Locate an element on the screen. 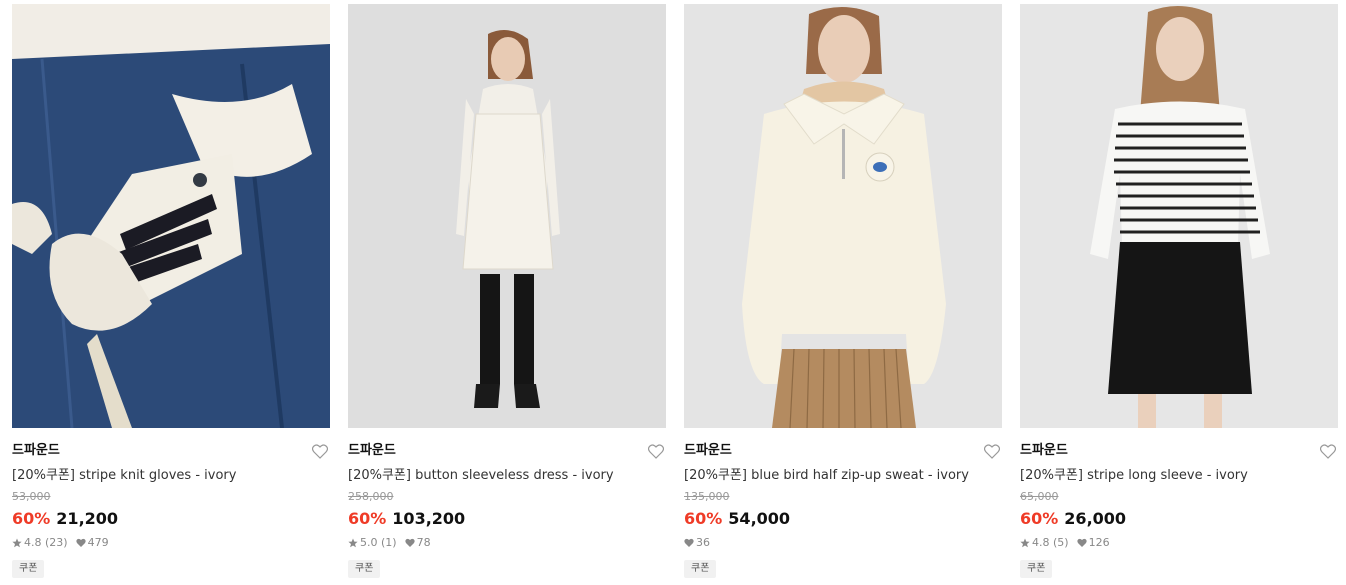 The width and height of the screenshot is (1346, 585). original-price: 53,000 is located at coordinates (31, 496).